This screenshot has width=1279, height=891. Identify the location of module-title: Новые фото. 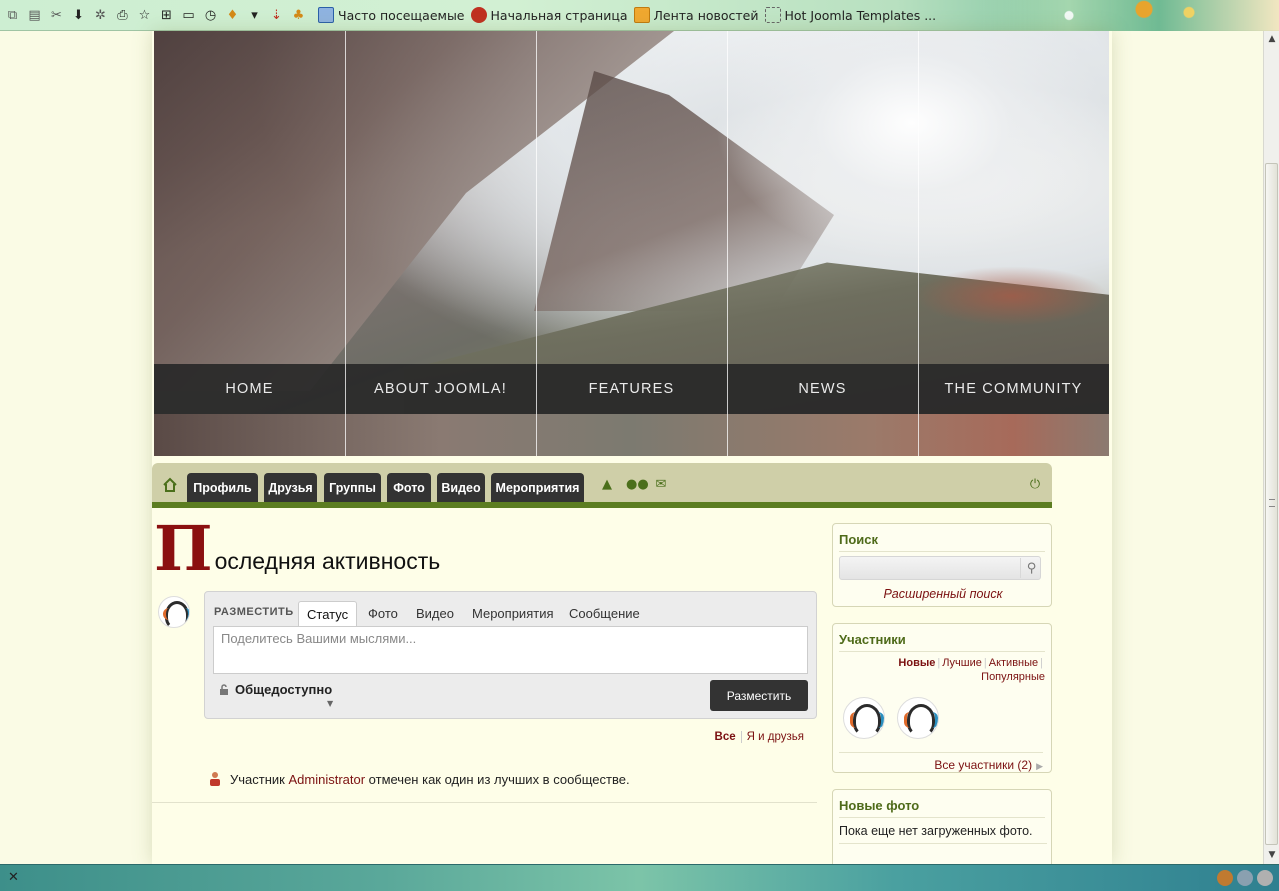
(942, 808).